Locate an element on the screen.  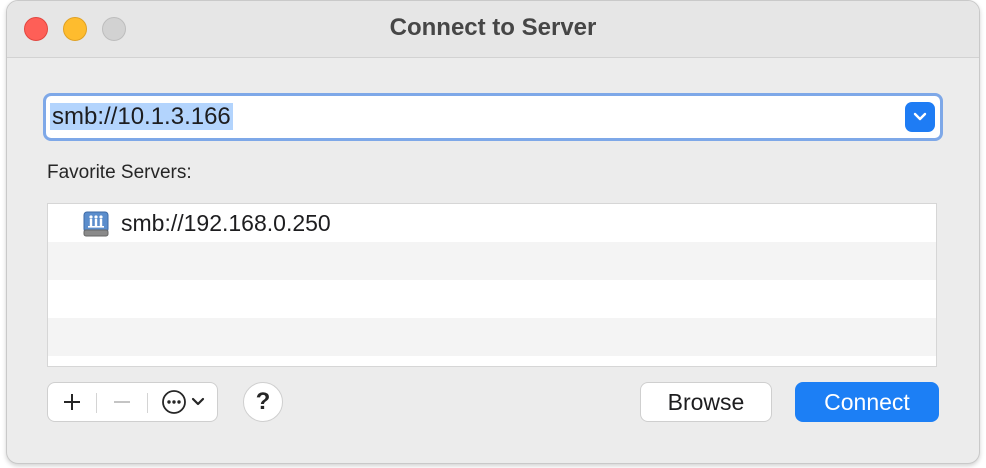
connect-button: Connect is located at coordinates (867, 402).